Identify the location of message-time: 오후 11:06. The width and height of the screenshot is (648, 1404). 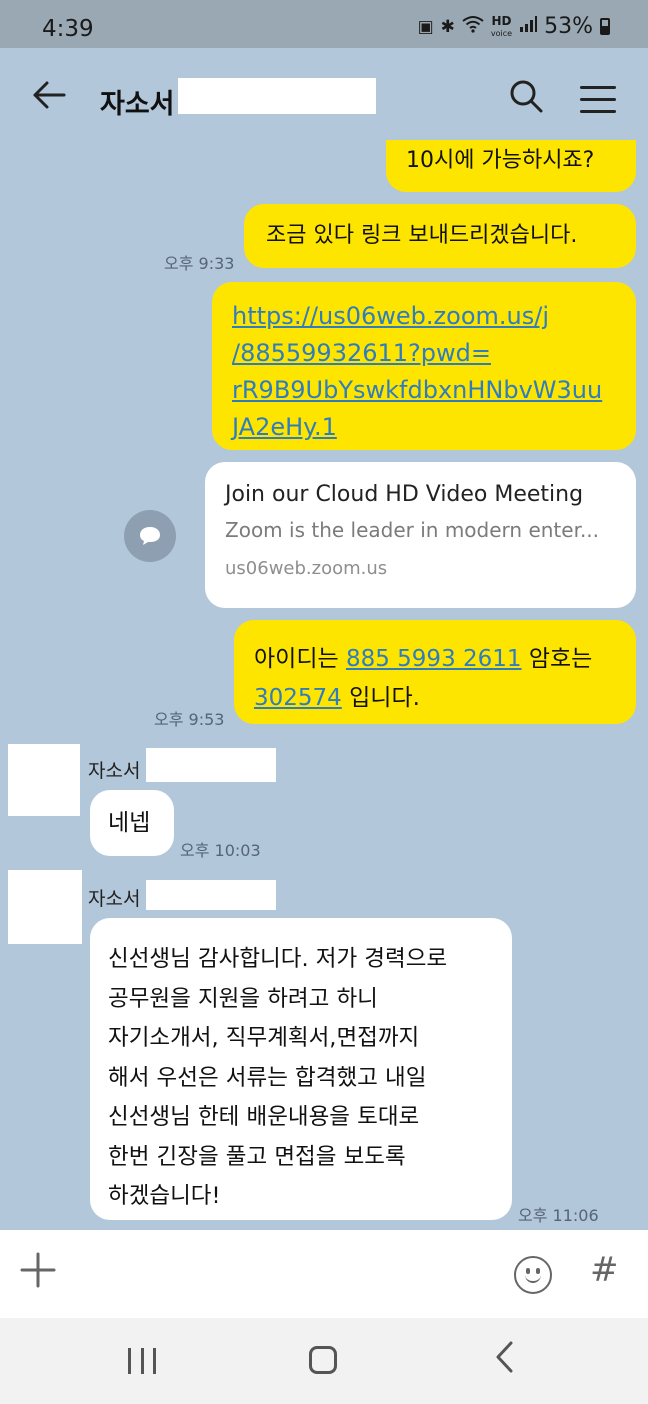
(558, 1215).